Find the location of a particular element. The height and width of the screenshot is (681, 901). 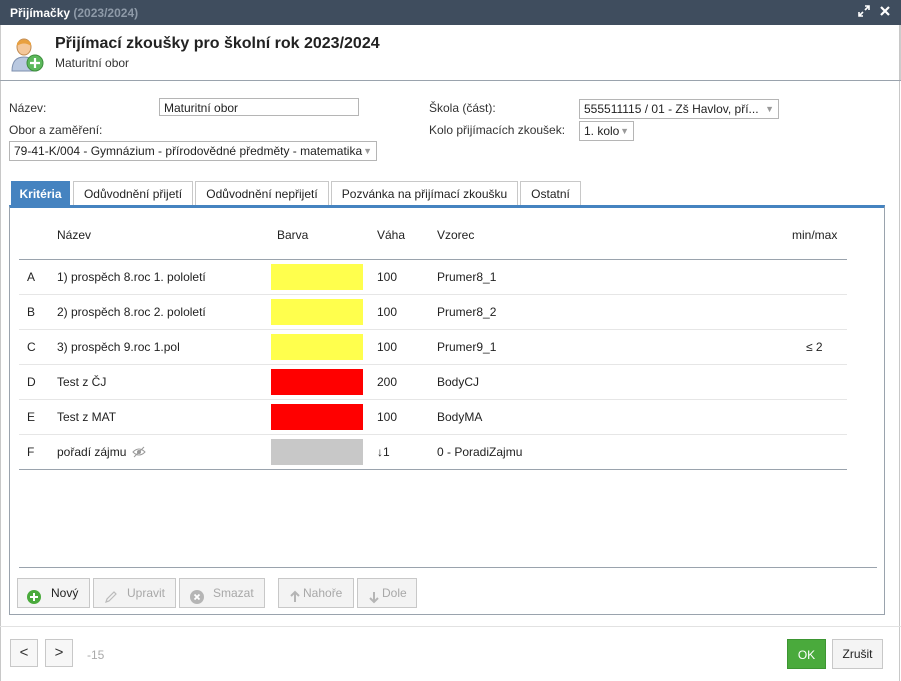

kolo-label: Kolo přijímacích zkoušek: is located at coordinates (497, 130).